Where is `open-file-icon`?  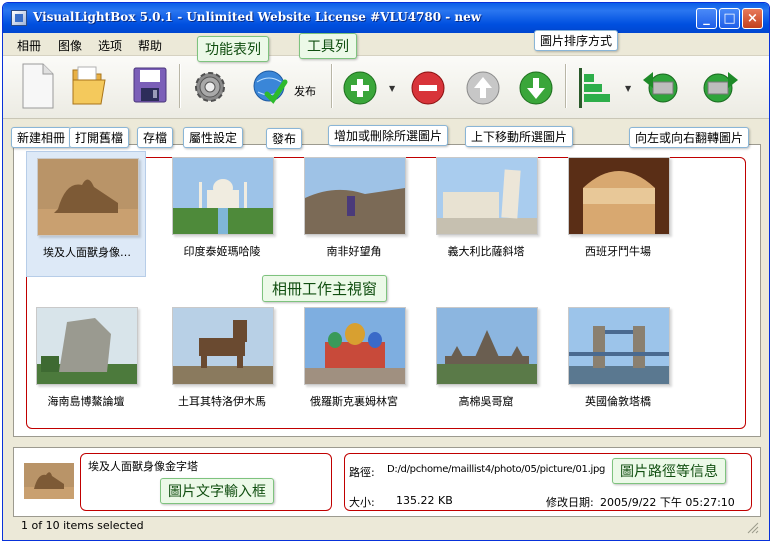 open-file-icon is located at coordinates (89, 86).